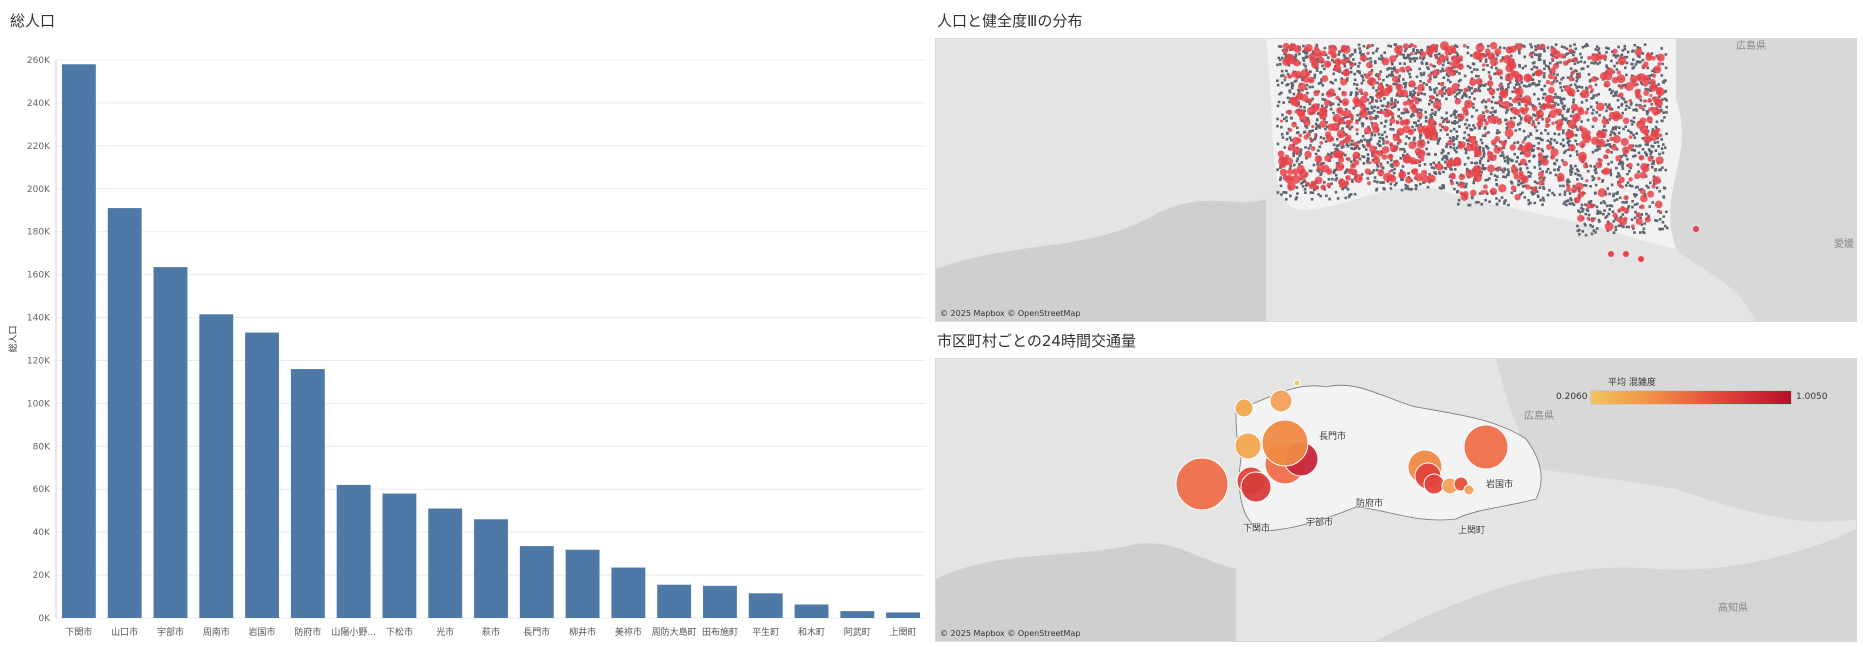 The width and height of the screenshot is (1863, 647). I want to click on city-label-iwakuni: 岩国市, so click(1500, 485).